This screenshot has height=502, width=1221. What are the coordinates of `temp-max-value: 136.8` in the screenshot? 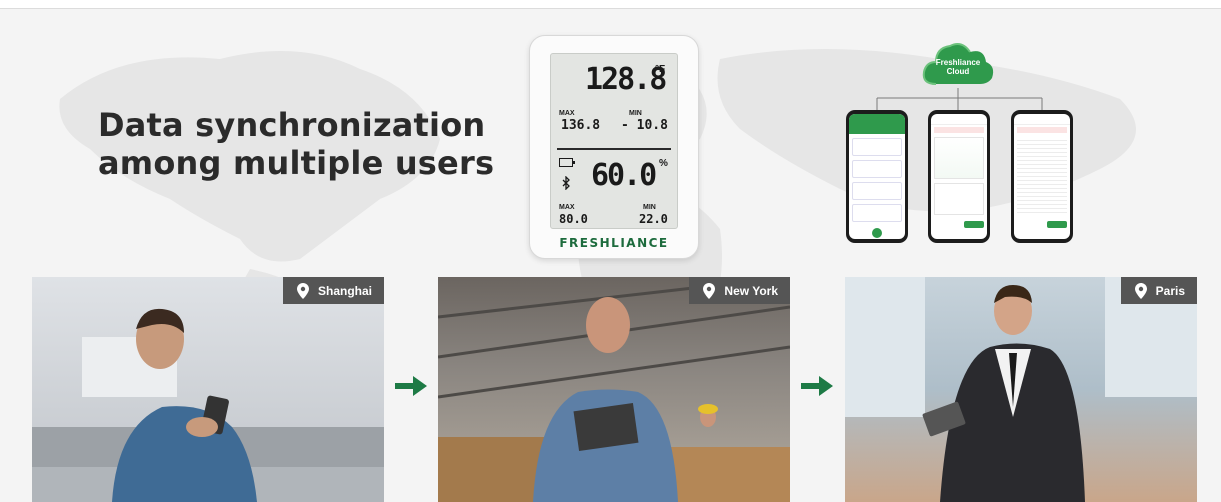 It's located at (581, 125).